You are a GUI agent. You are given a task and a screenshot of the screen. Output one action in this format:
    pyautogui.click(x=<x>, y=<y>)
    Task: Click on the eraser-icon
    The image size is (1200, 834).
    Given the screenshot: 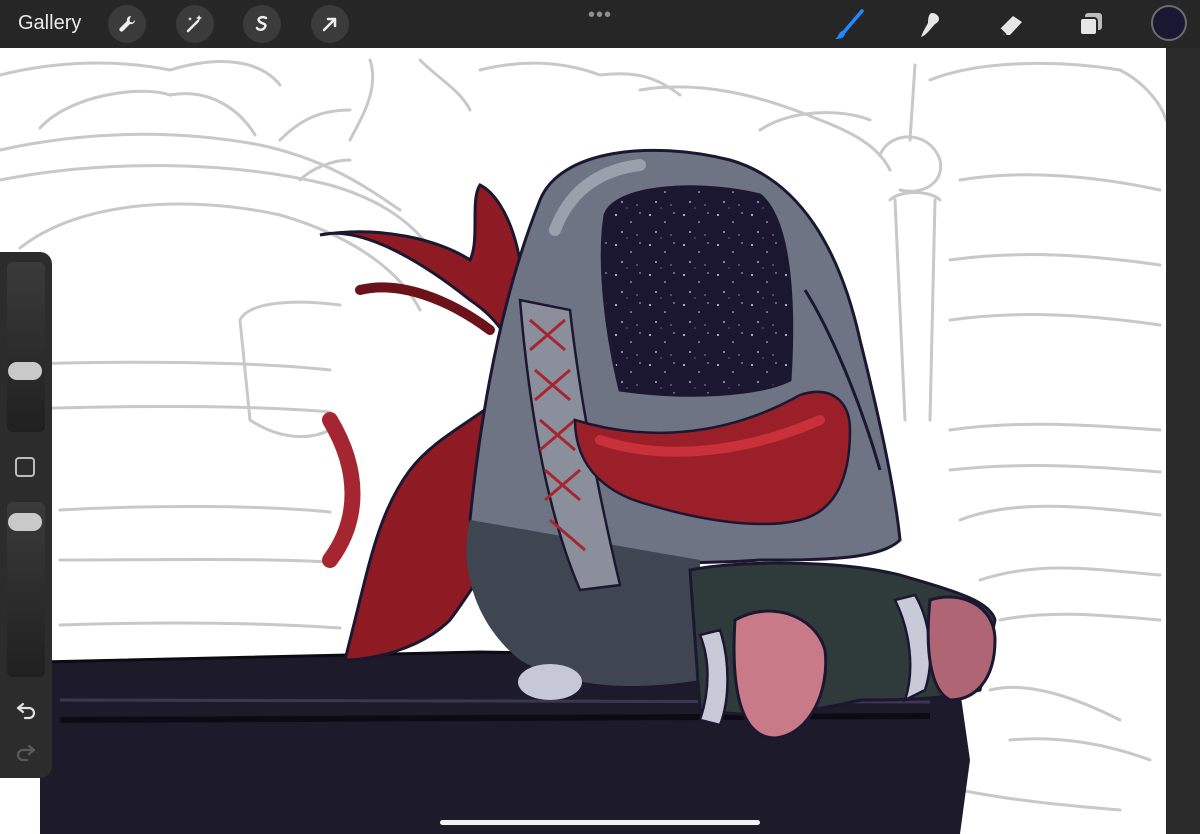 What is the action you would take?
    pyautogui.click(x=1010, y=26)
    